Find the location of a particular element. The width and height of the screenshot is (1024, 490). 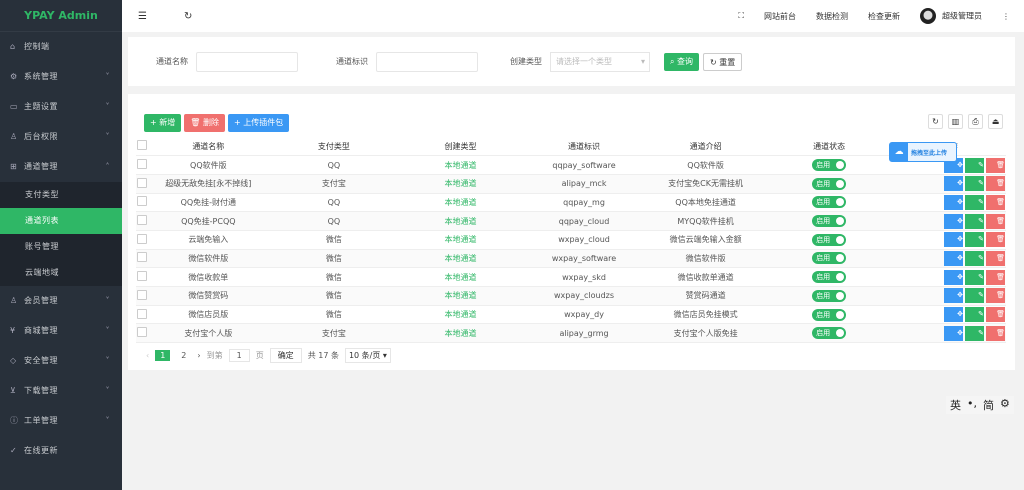

menu-toggle-icon: ☰ is located at coordinates (153, 16).